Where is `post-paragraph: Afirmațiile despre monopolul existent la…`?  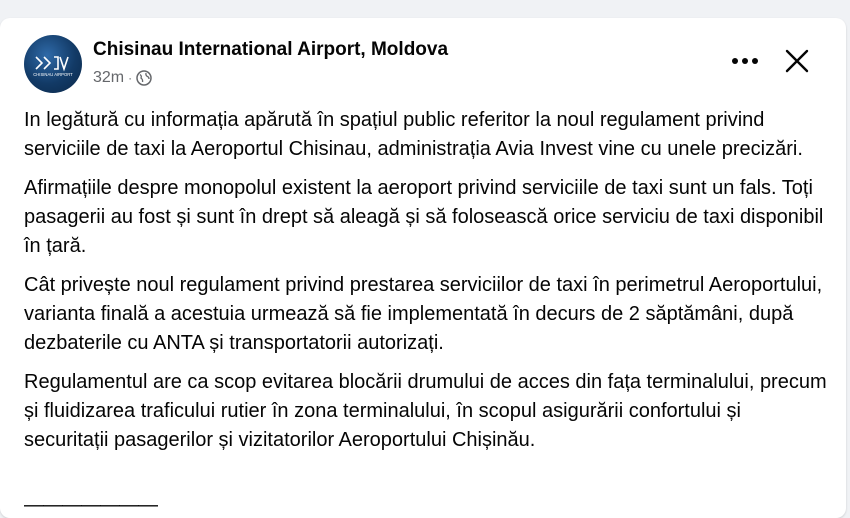
post-paragraph: Afirmațiile despre monopolul existent la… is located at coordinates (424, 217).